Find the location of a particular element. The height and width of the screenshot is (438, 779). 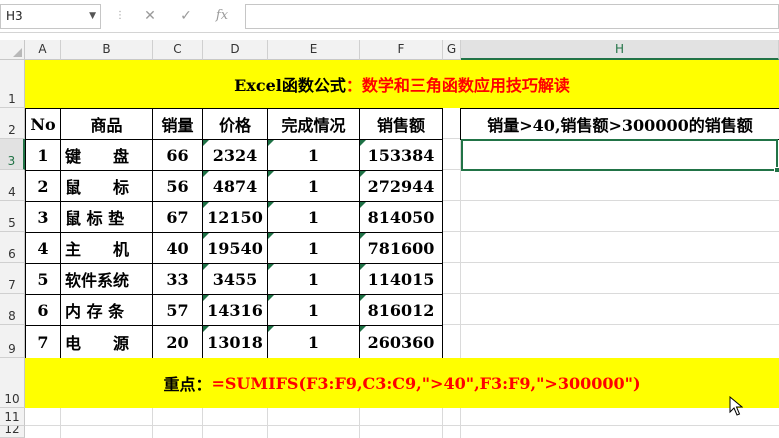

cell-sales-amount: 814050 is located at coordinates (401, 217).